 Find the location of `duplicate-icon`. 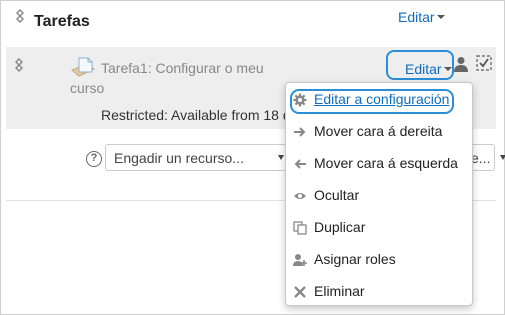

duplicate-icon is located at coordinates (300, 228).